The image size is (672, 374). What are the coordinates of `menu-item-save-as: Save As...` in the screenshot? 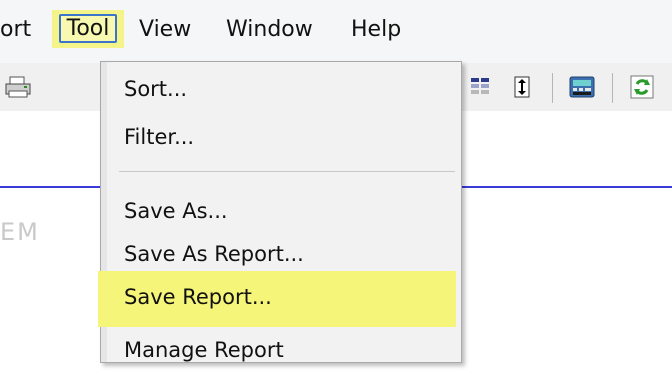 It's located at (281, 213).